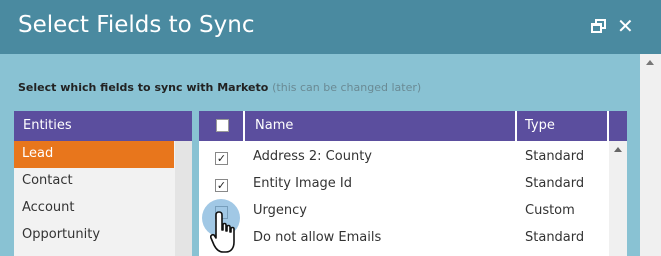 This screenshot has height=256, width=661. Describe the element at coordinates (280, 210) in the screenshot. I see `field-name: Urgency` at that location.